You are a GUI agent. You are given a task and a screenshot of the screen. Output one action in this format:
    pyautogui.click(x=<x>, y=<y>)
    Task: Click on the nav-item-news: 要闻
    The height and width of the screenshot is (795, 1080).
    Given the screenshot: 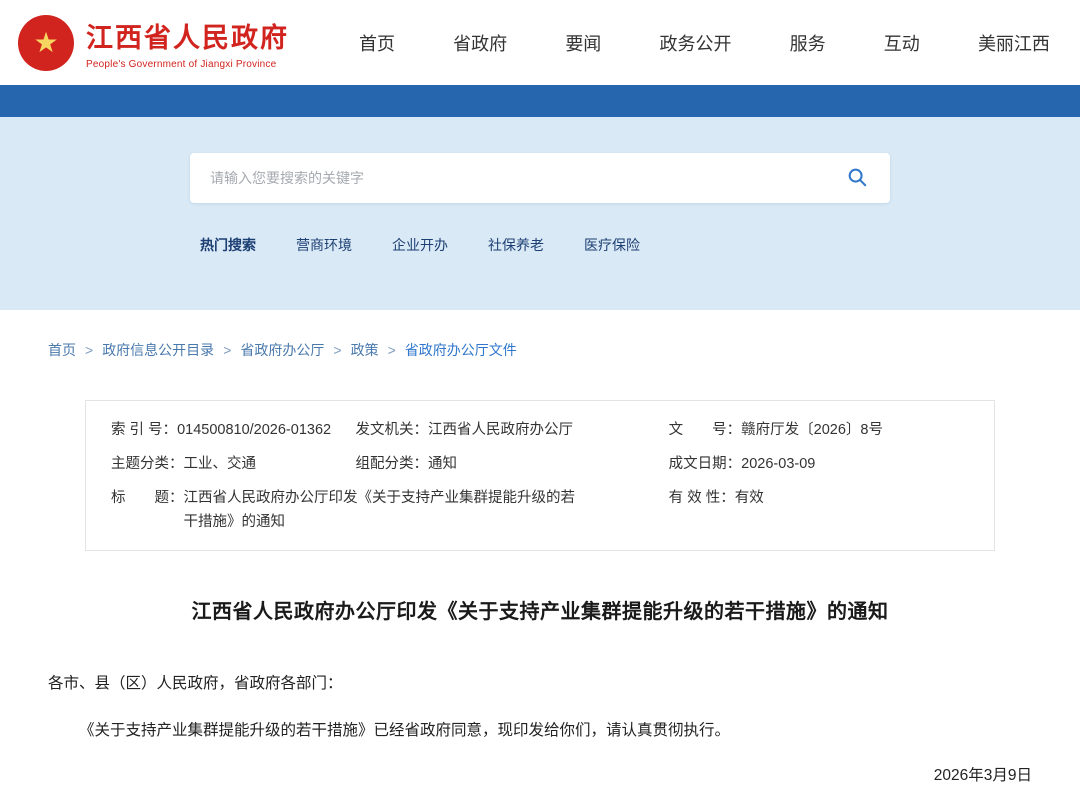 What is the action you would take?
    pyautogui.click(x=583, y=43)
    